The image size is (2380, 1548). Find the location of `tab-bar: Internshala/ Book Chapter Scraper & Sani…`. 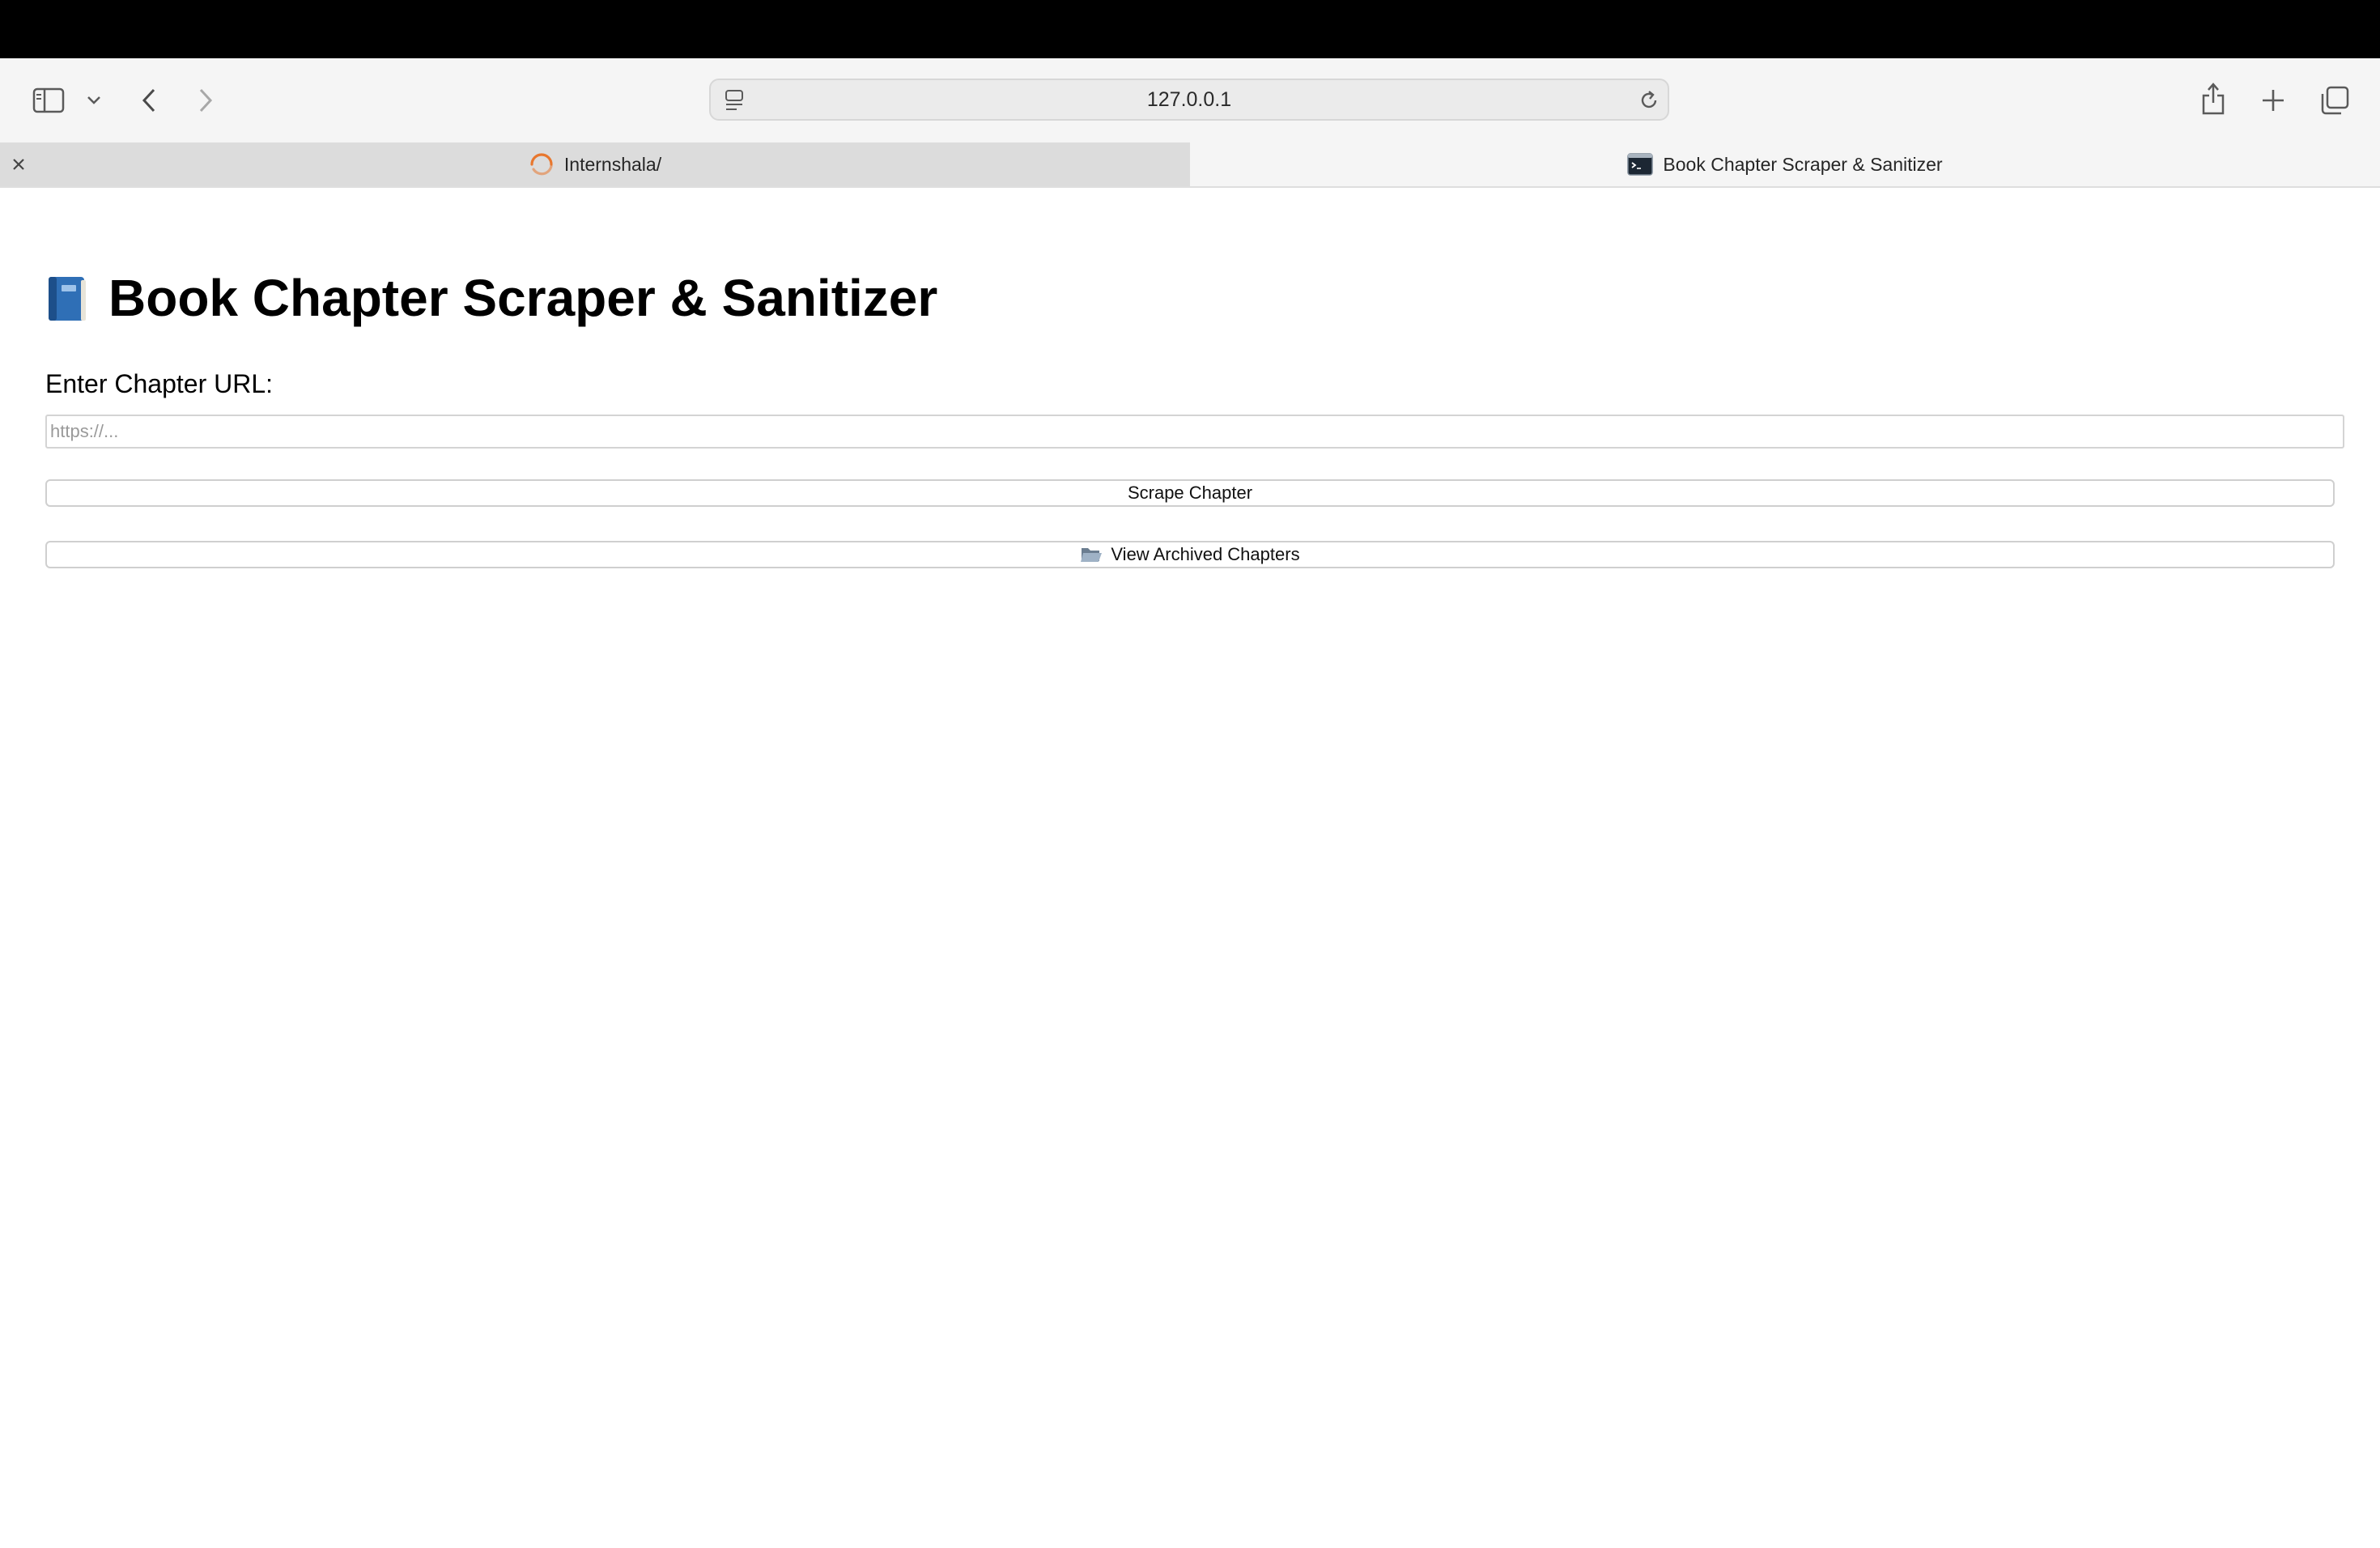

tab-bar: Internshala/ Book Chapter Scraper & Sani… is located at coordinates (1190, 165).